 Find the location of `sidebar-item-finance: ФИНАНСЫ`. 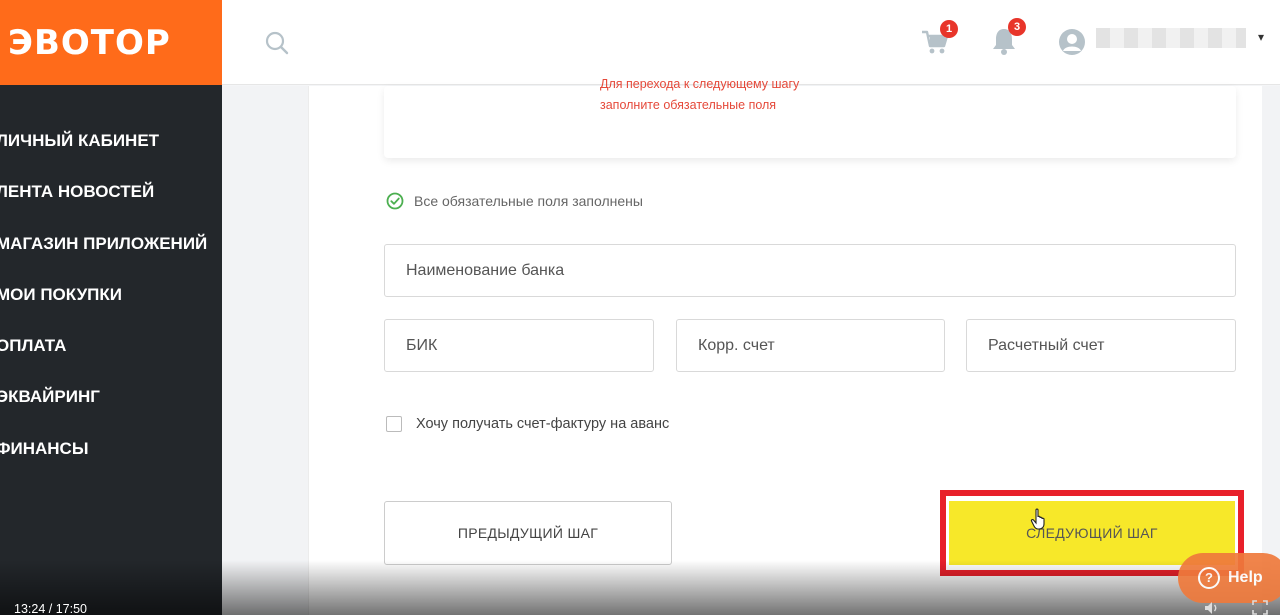

sidebar-item-finance: ФИНАНСЫ is located at coordinates (111, 448).